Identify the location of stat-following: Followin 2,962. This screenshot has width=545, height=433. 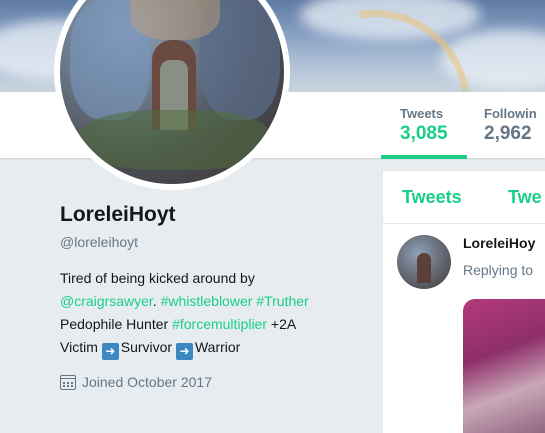
(510, 125).